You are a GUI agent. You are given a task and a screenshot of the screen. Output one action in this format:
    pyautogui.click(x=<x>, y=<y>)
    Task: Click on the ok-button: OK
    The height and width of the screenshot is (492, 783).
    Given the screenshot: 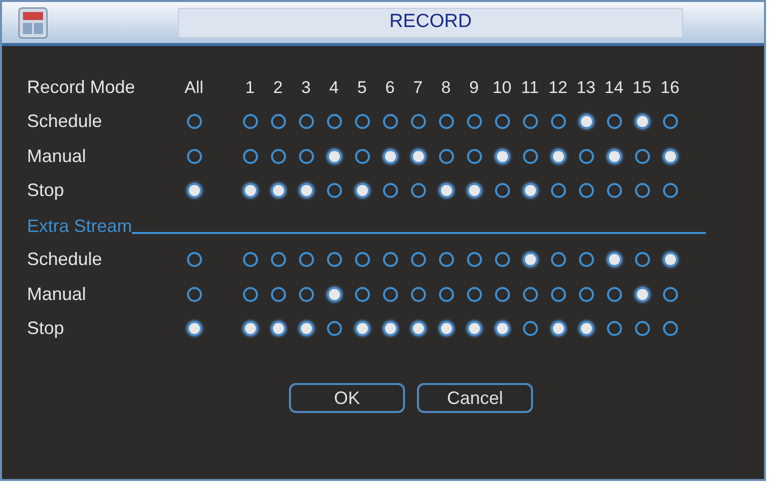 What is the action you would take?
    pyautogui.click(x=347, y=398)
    